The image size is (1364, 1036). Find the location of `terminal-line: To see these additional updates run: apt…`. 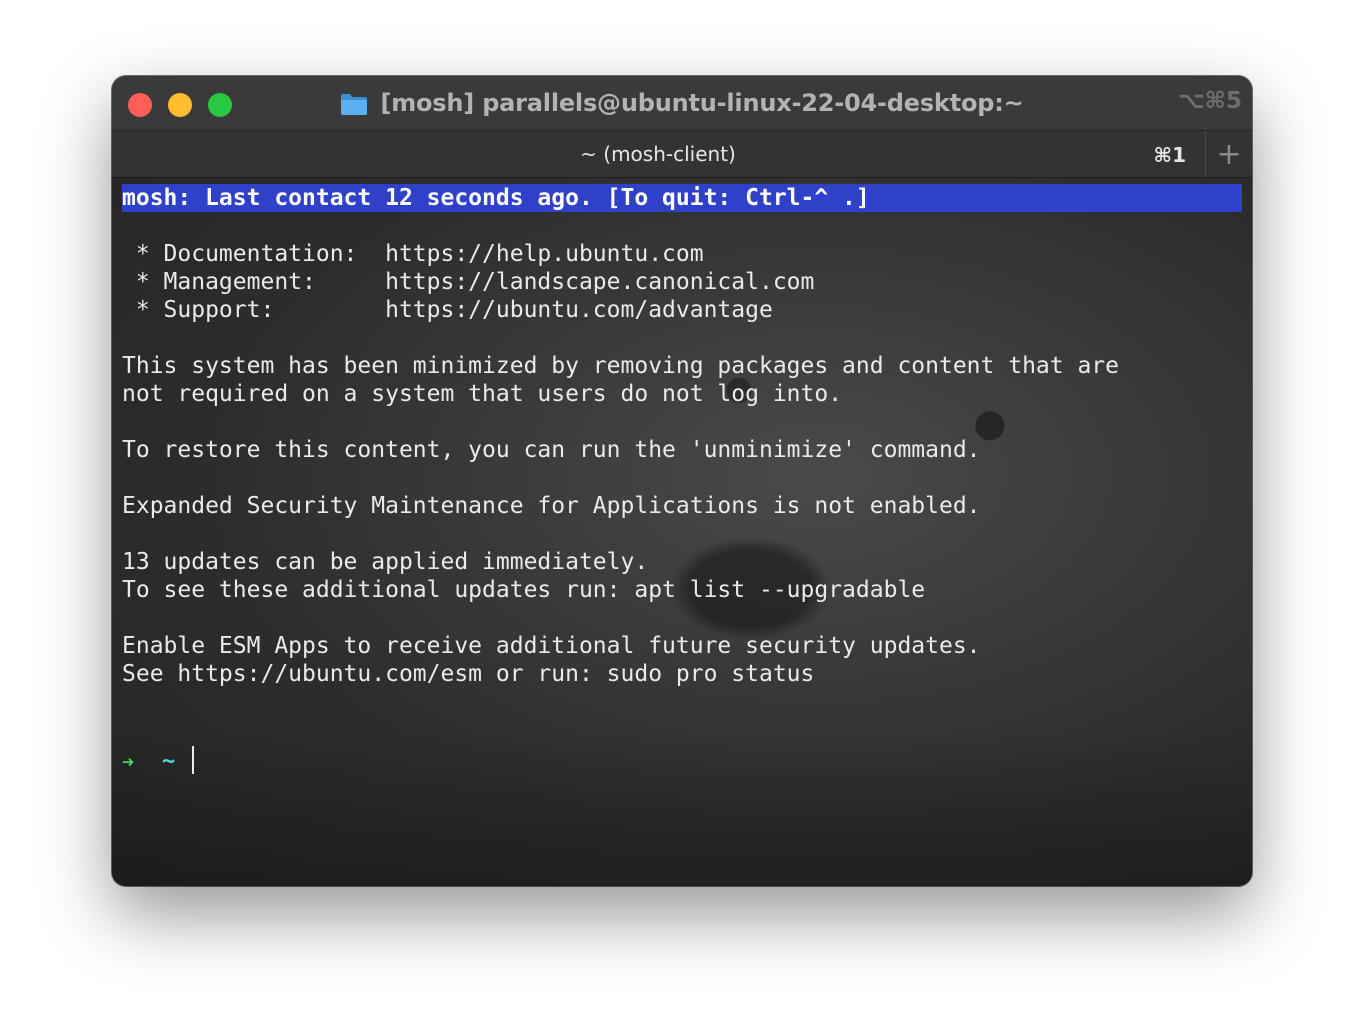

terminal-line: To see these additional updates run: apt… is located at coordinates (524, 590).